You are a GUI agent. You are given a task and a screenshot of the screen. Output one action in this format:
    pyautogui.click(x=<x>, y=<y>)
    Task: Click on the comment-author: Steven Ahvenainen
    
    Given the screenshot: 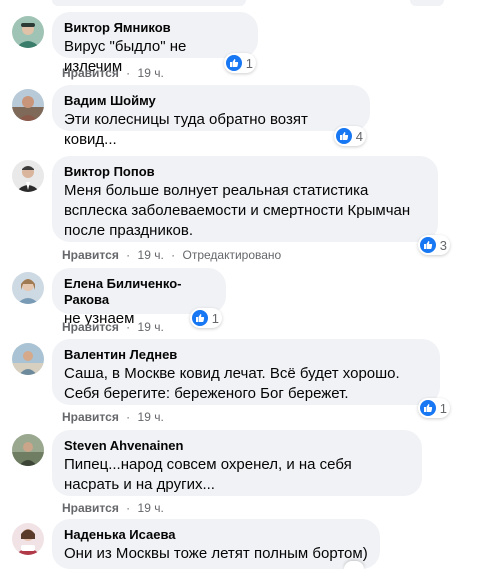 What is the action you would take?
    pyautogui.click(x=237, y=446)
    